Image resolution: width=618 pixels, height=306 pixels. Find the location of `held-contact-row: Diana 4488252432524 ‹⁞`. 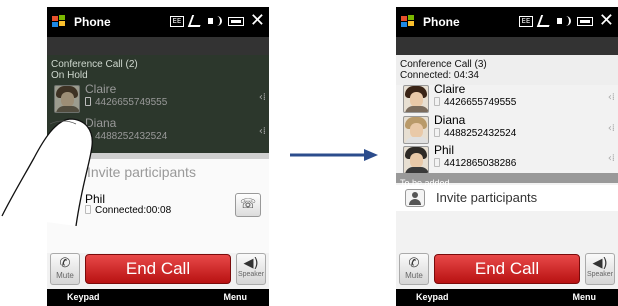

held-contact-row: Diana 4488252432524 ‹⁞ is located at coordinates (158, 133).